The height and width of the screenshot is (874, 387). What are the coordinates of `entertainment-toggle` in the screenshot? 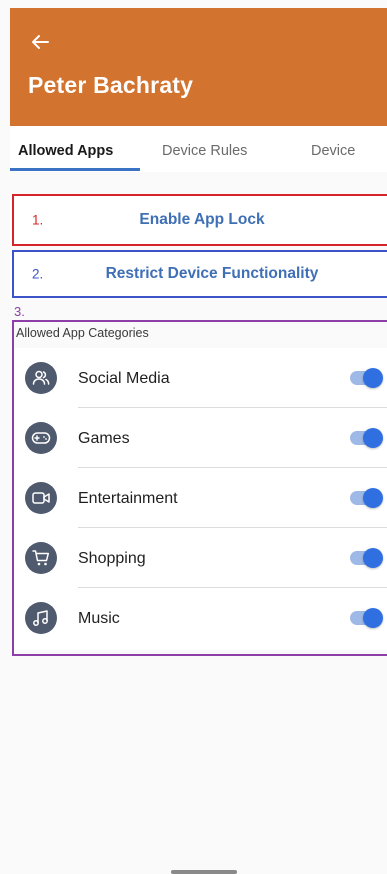 It's located at (366, 498).